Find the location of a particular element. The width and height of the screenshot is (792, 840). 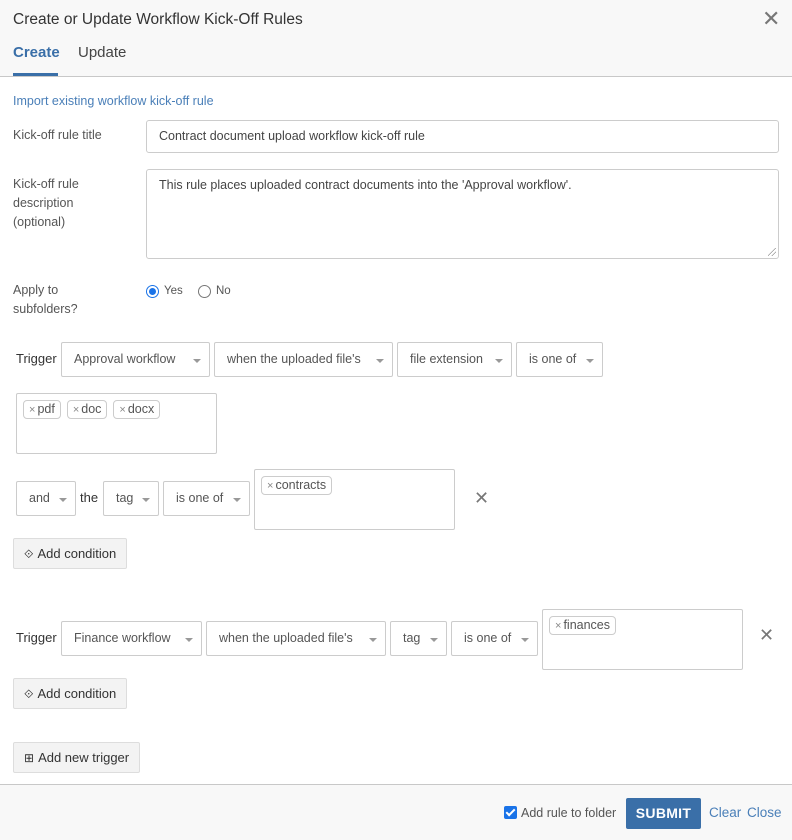

chip-label: doc is located at coordinates (91, 409).